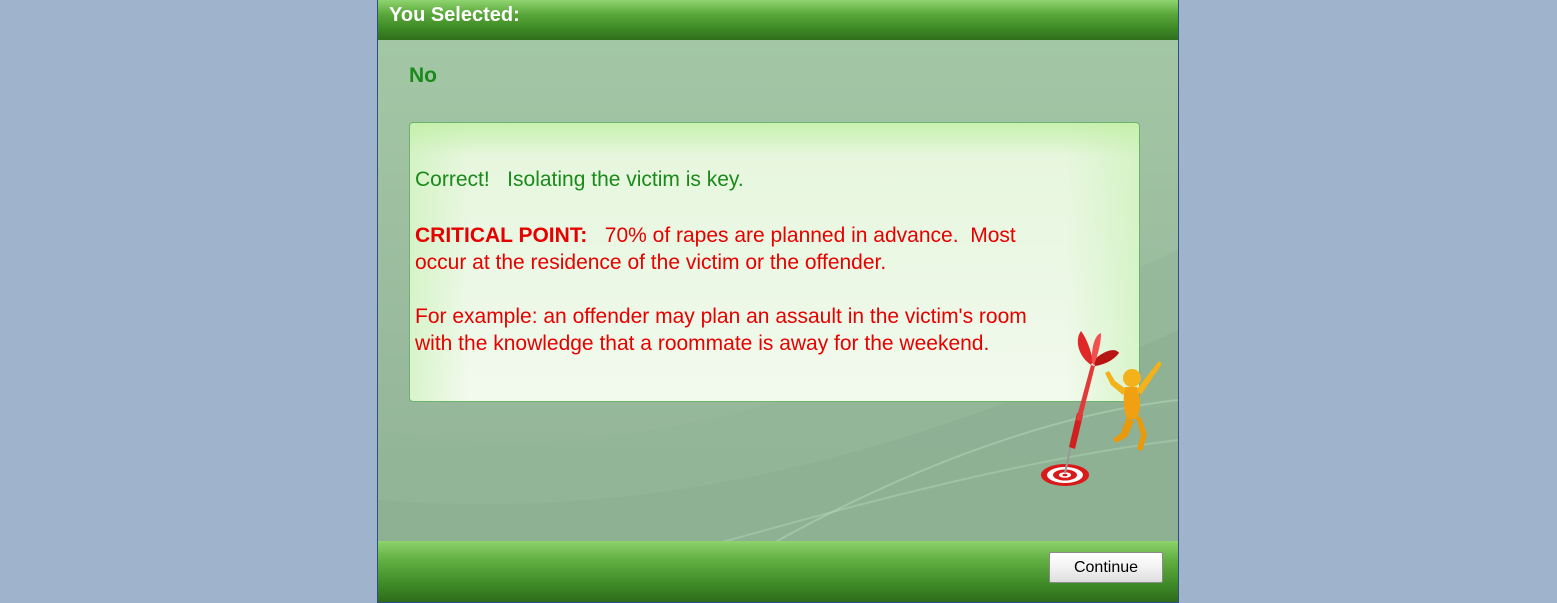 This screenshot has height=603, width=1557. I want to click on selected-answer: No, so click(423, 75).